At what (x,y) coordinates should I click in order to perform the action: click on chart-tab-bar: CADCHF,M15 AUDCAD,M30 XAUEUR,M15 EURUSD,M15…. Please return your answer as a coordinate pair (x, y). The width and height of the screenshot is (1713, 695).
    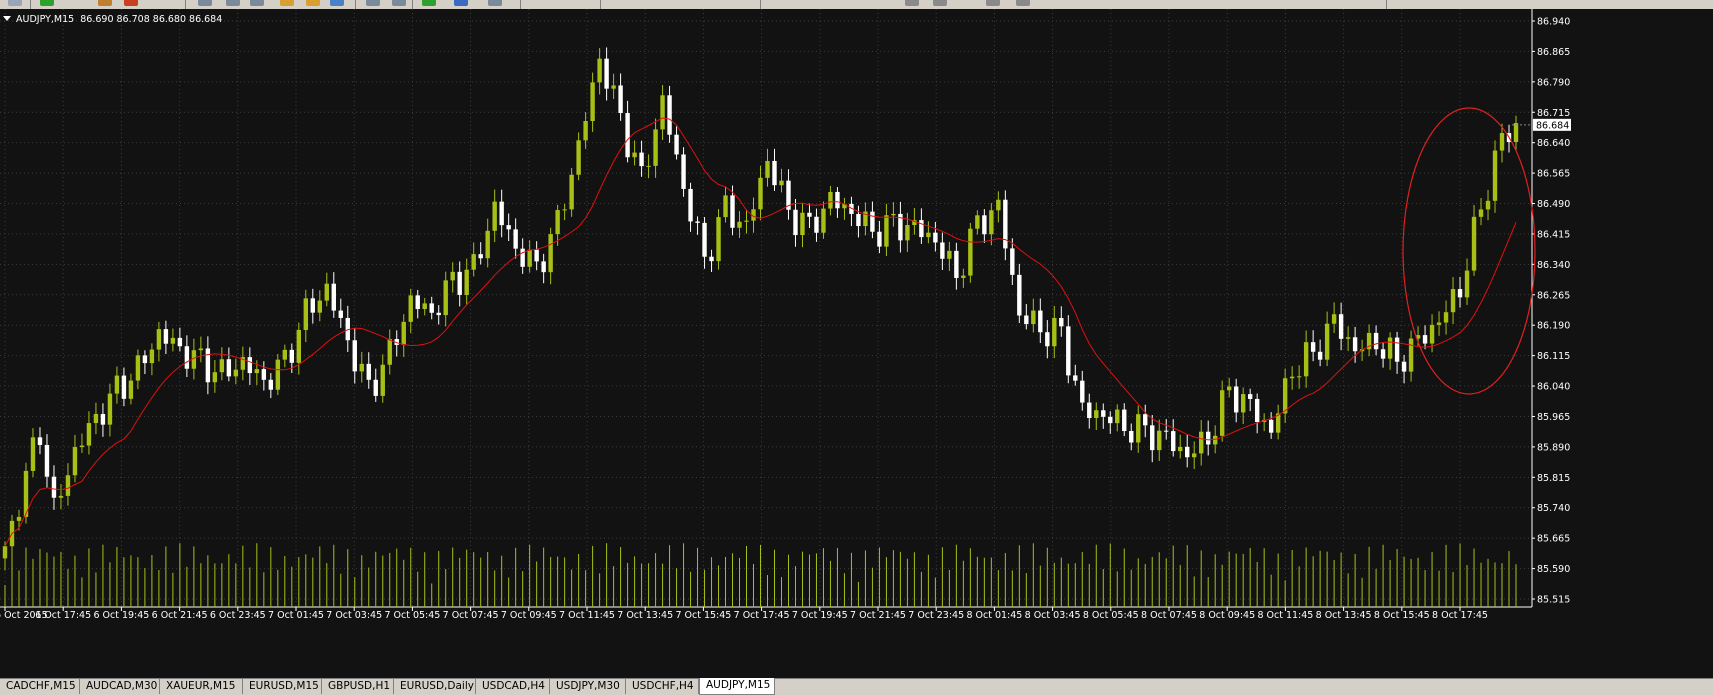
    Looking at the image, I should click on (856, 686).